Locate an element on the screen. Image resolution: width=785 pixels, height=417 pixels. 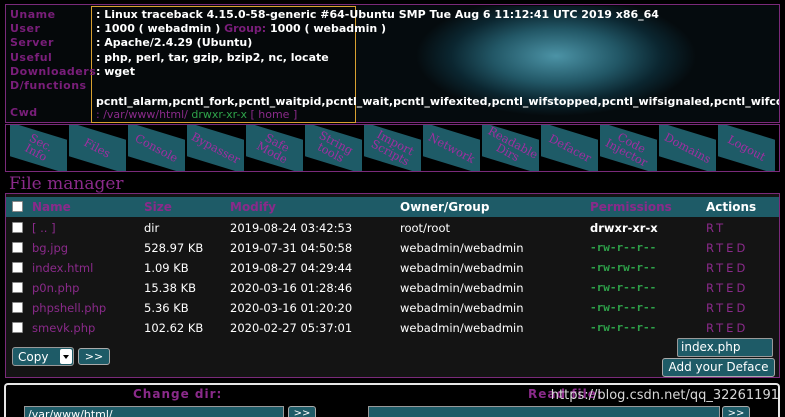
cwd-path-link: : /var/www/html/ is located at coordinates (142, 114).